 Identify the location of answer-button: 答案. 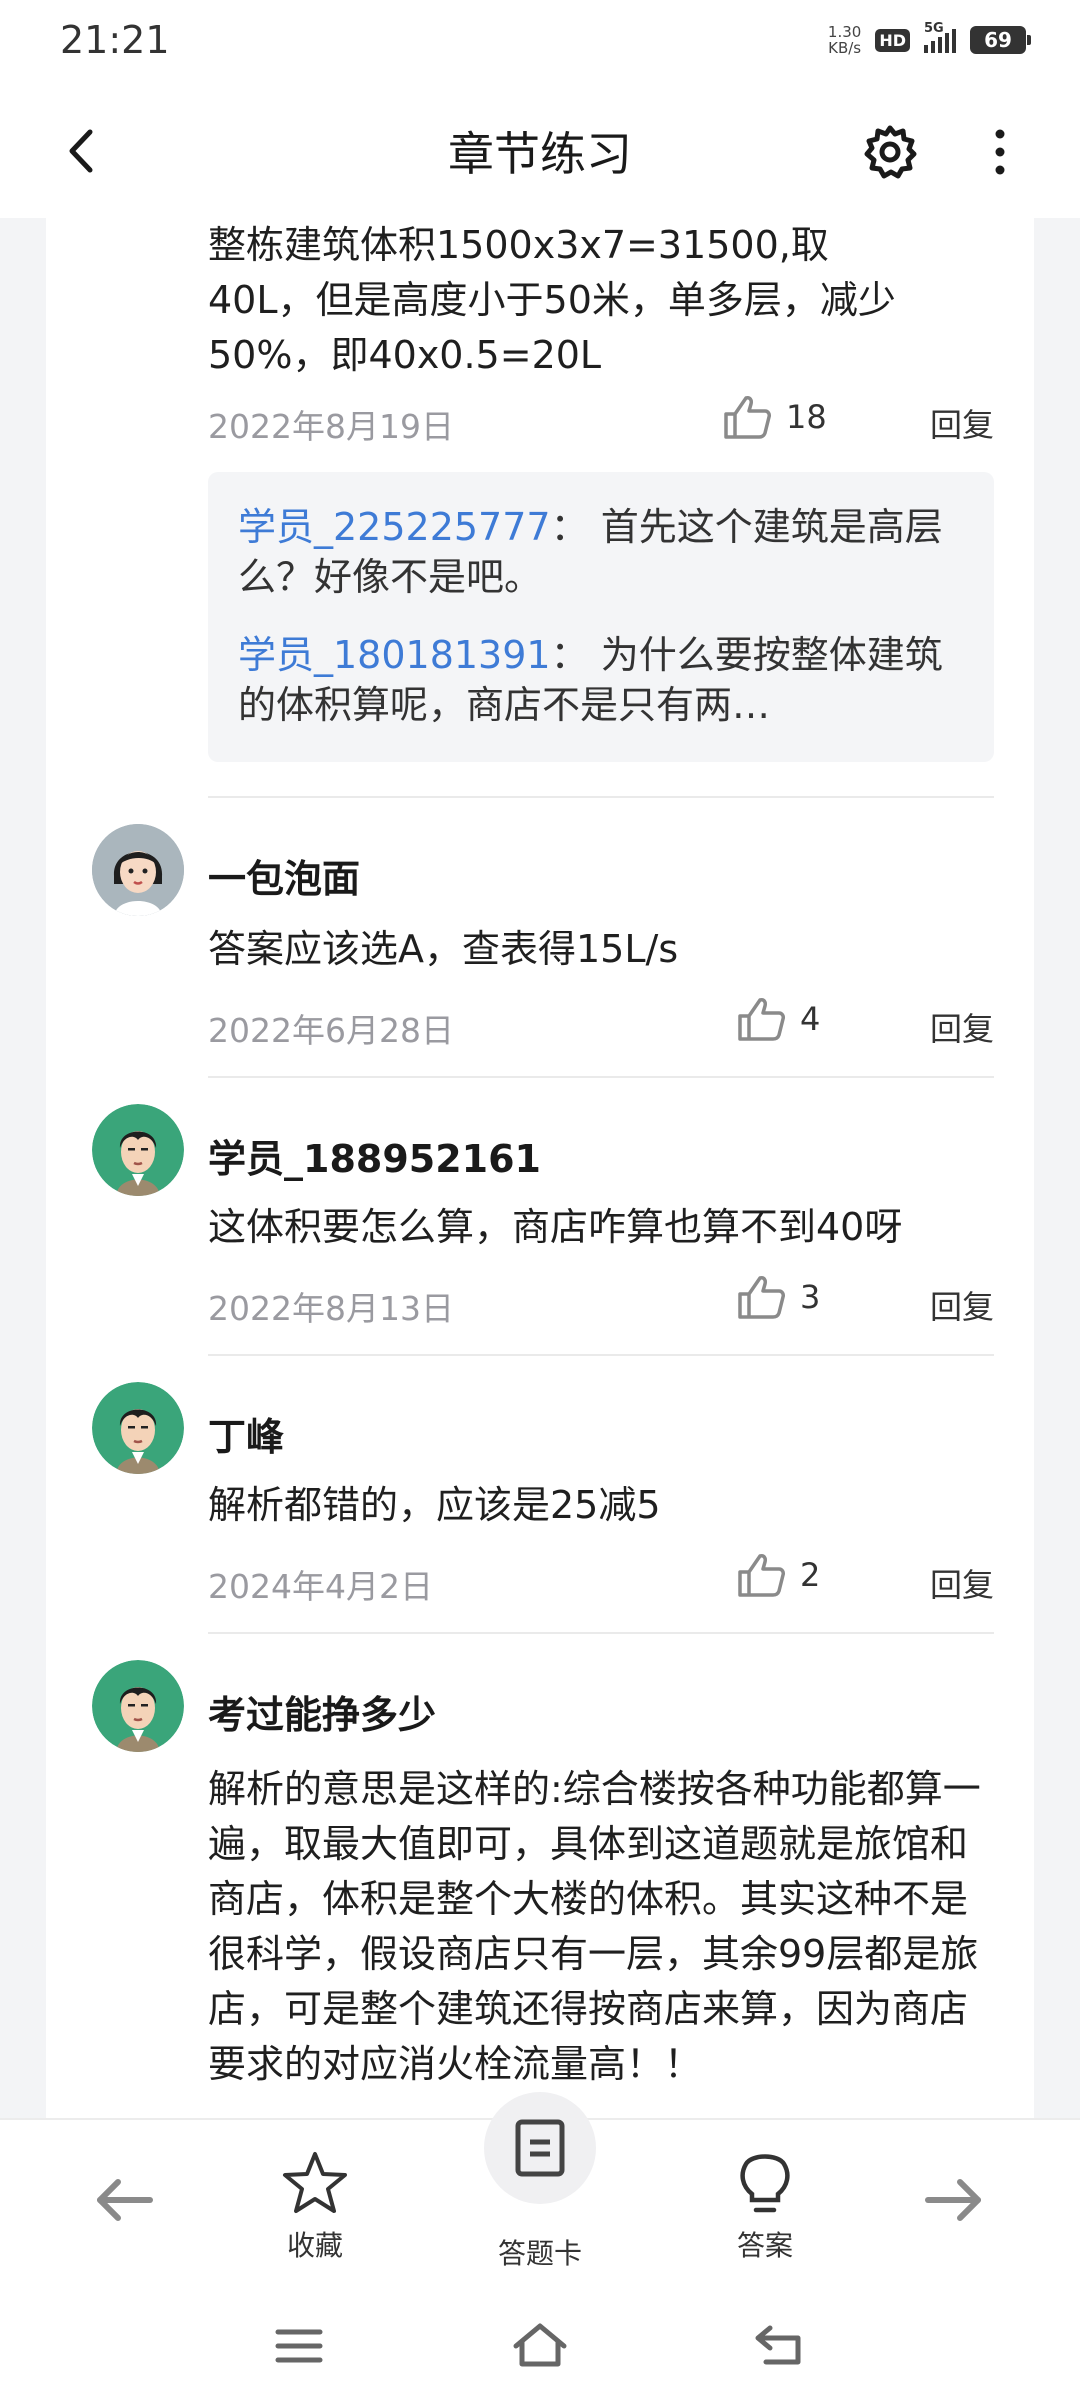
(765, 2206).